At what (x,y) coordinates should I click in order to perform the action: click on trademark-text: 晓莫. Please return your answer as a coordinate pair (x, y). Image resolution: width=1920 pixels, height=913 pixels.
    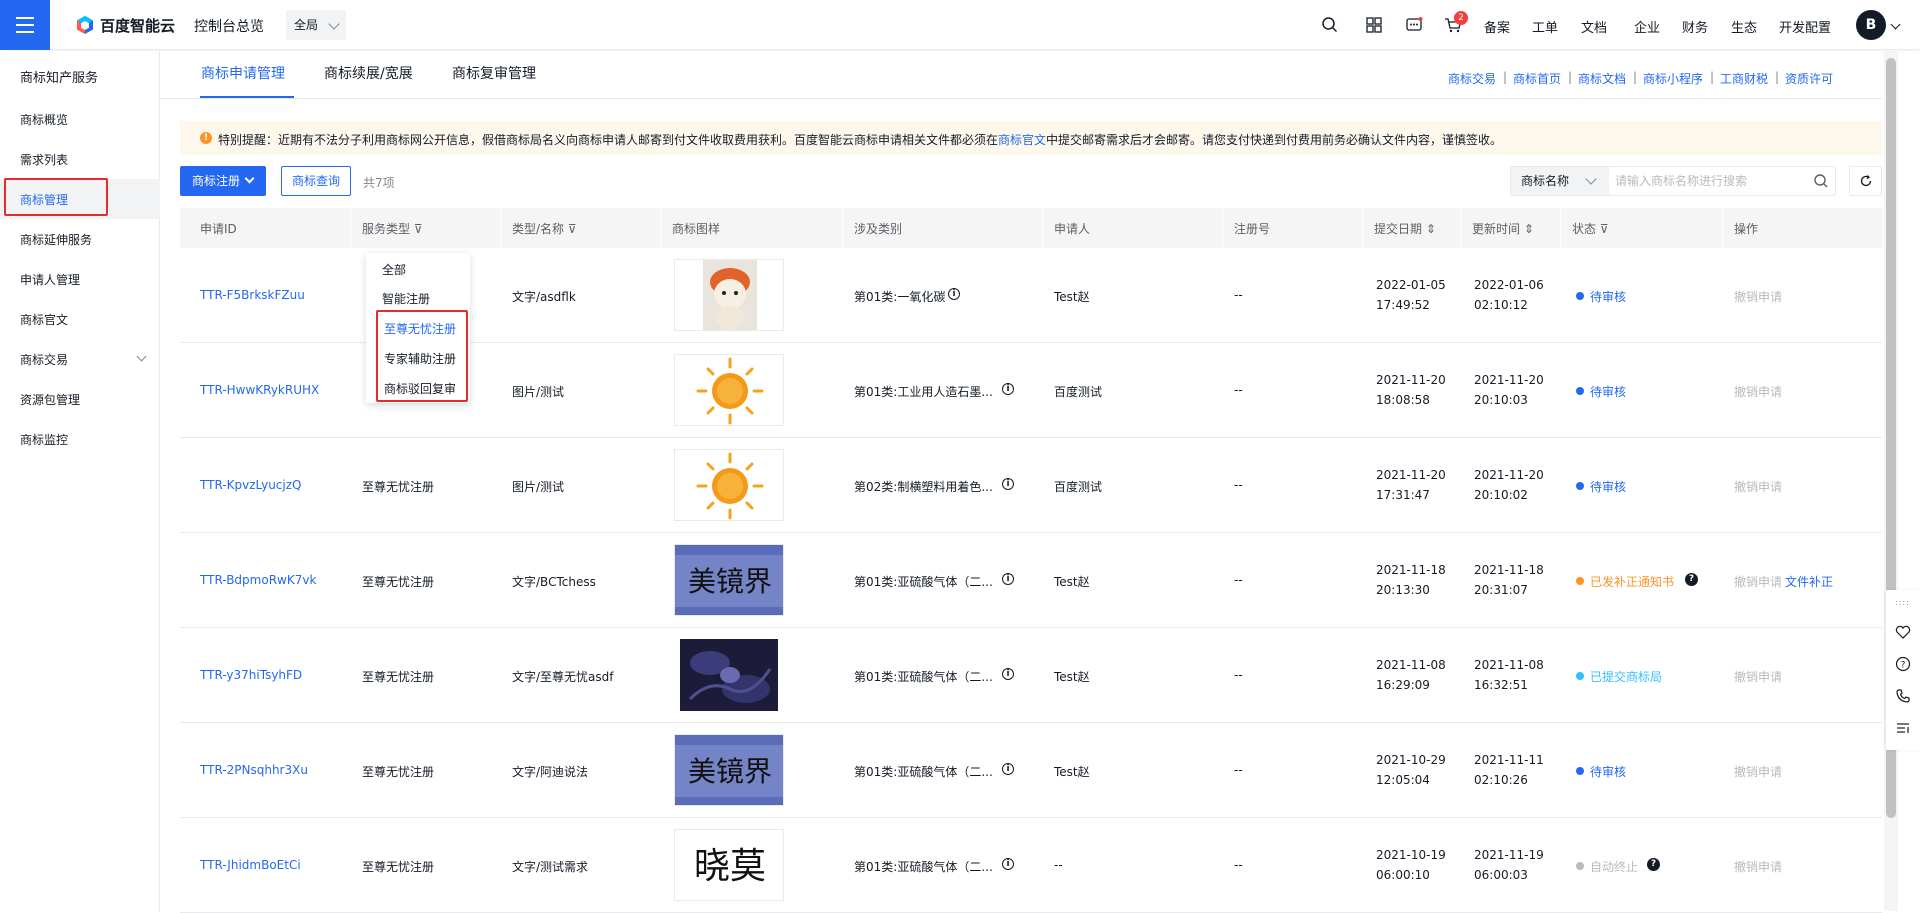
    Looking at the image, I should click on (730, 866).